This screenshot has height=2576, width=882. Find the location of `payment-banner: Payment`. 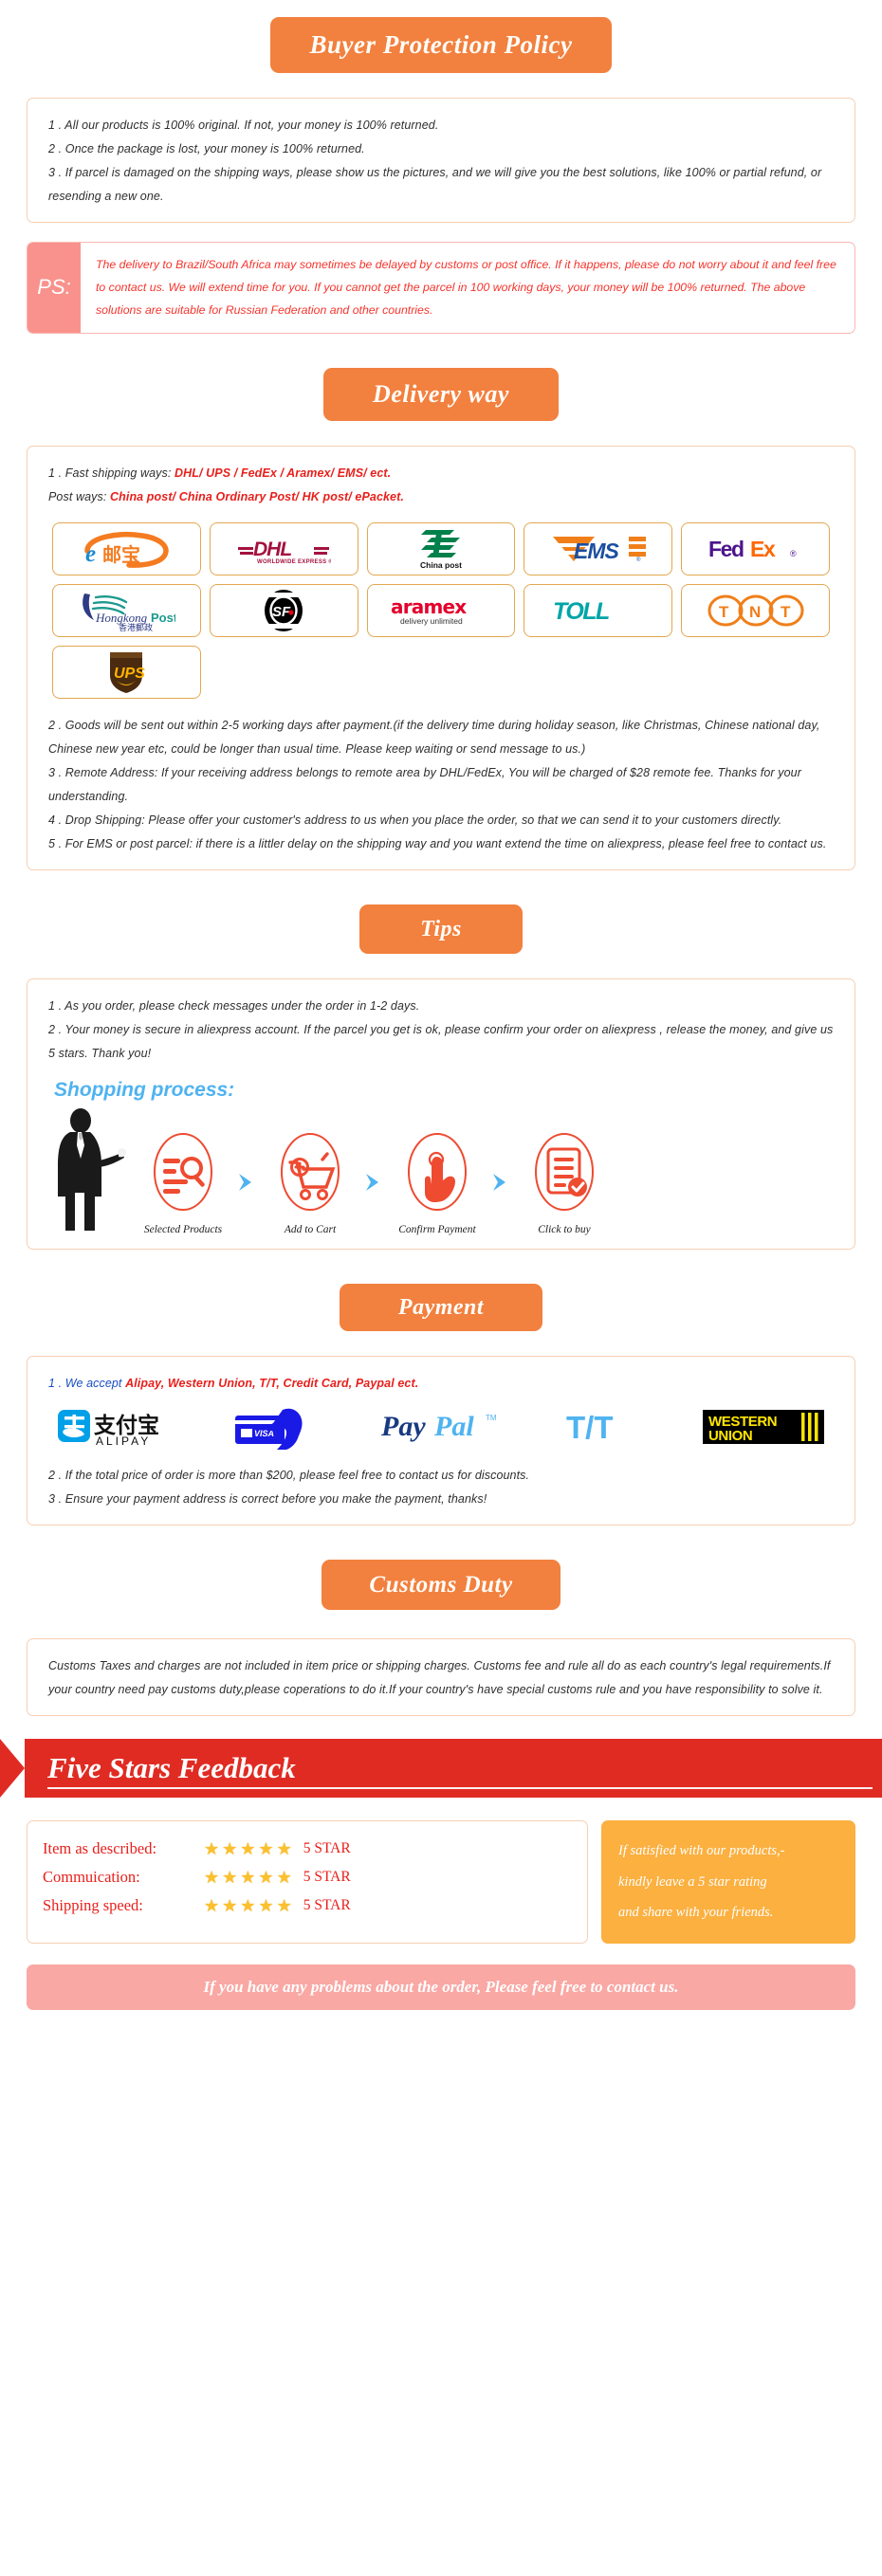

payment-banner: Payment is located at coordinates (441, 1307).